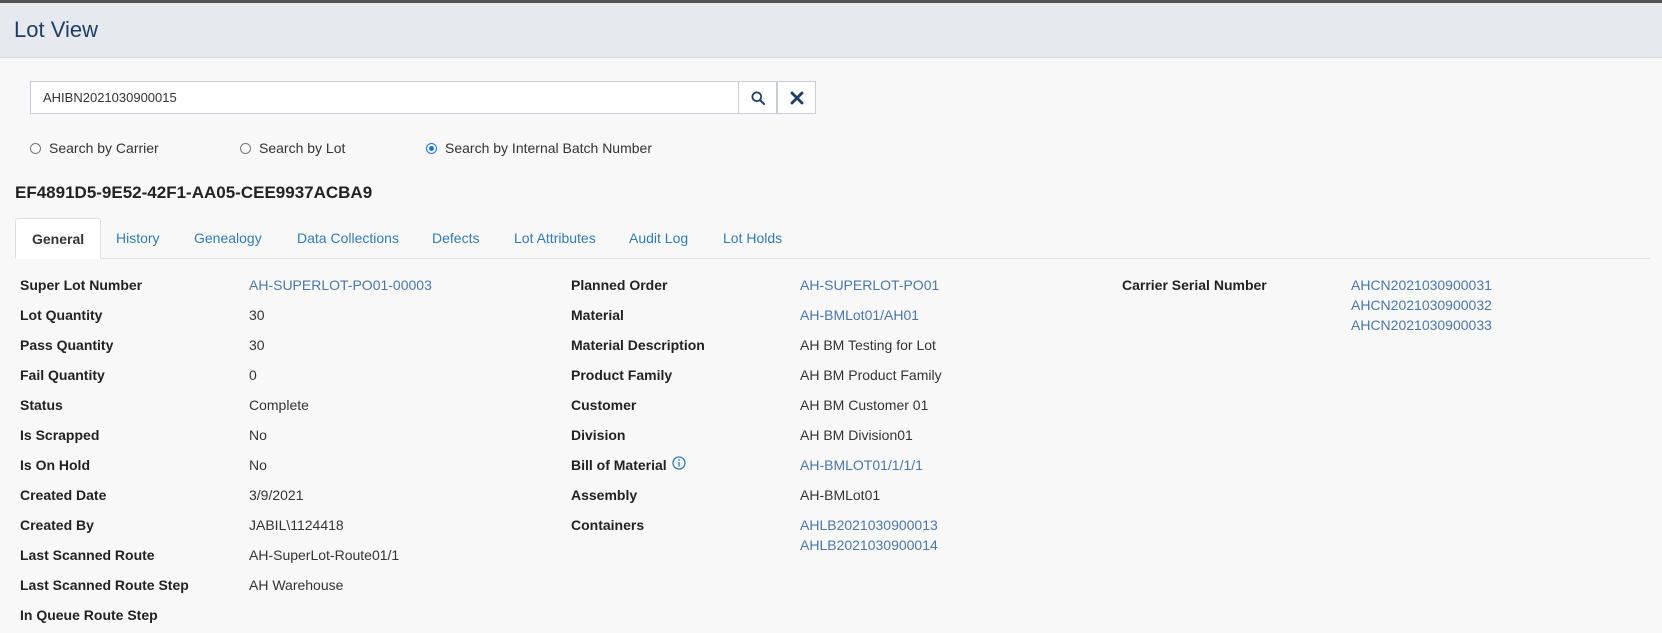 The width and height of the screenshot is (1662, 633). I want to click on field-label: Material Description, so click(638, 345).